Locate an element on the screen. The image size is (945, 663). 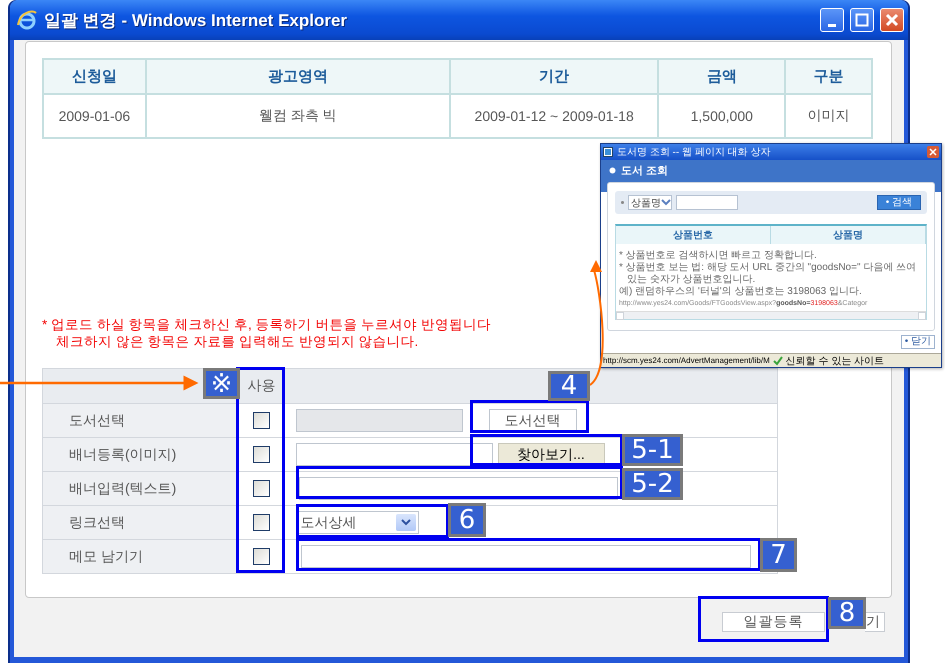
dialog-heading: 도서 조회 is located at coordinates (644, 171).